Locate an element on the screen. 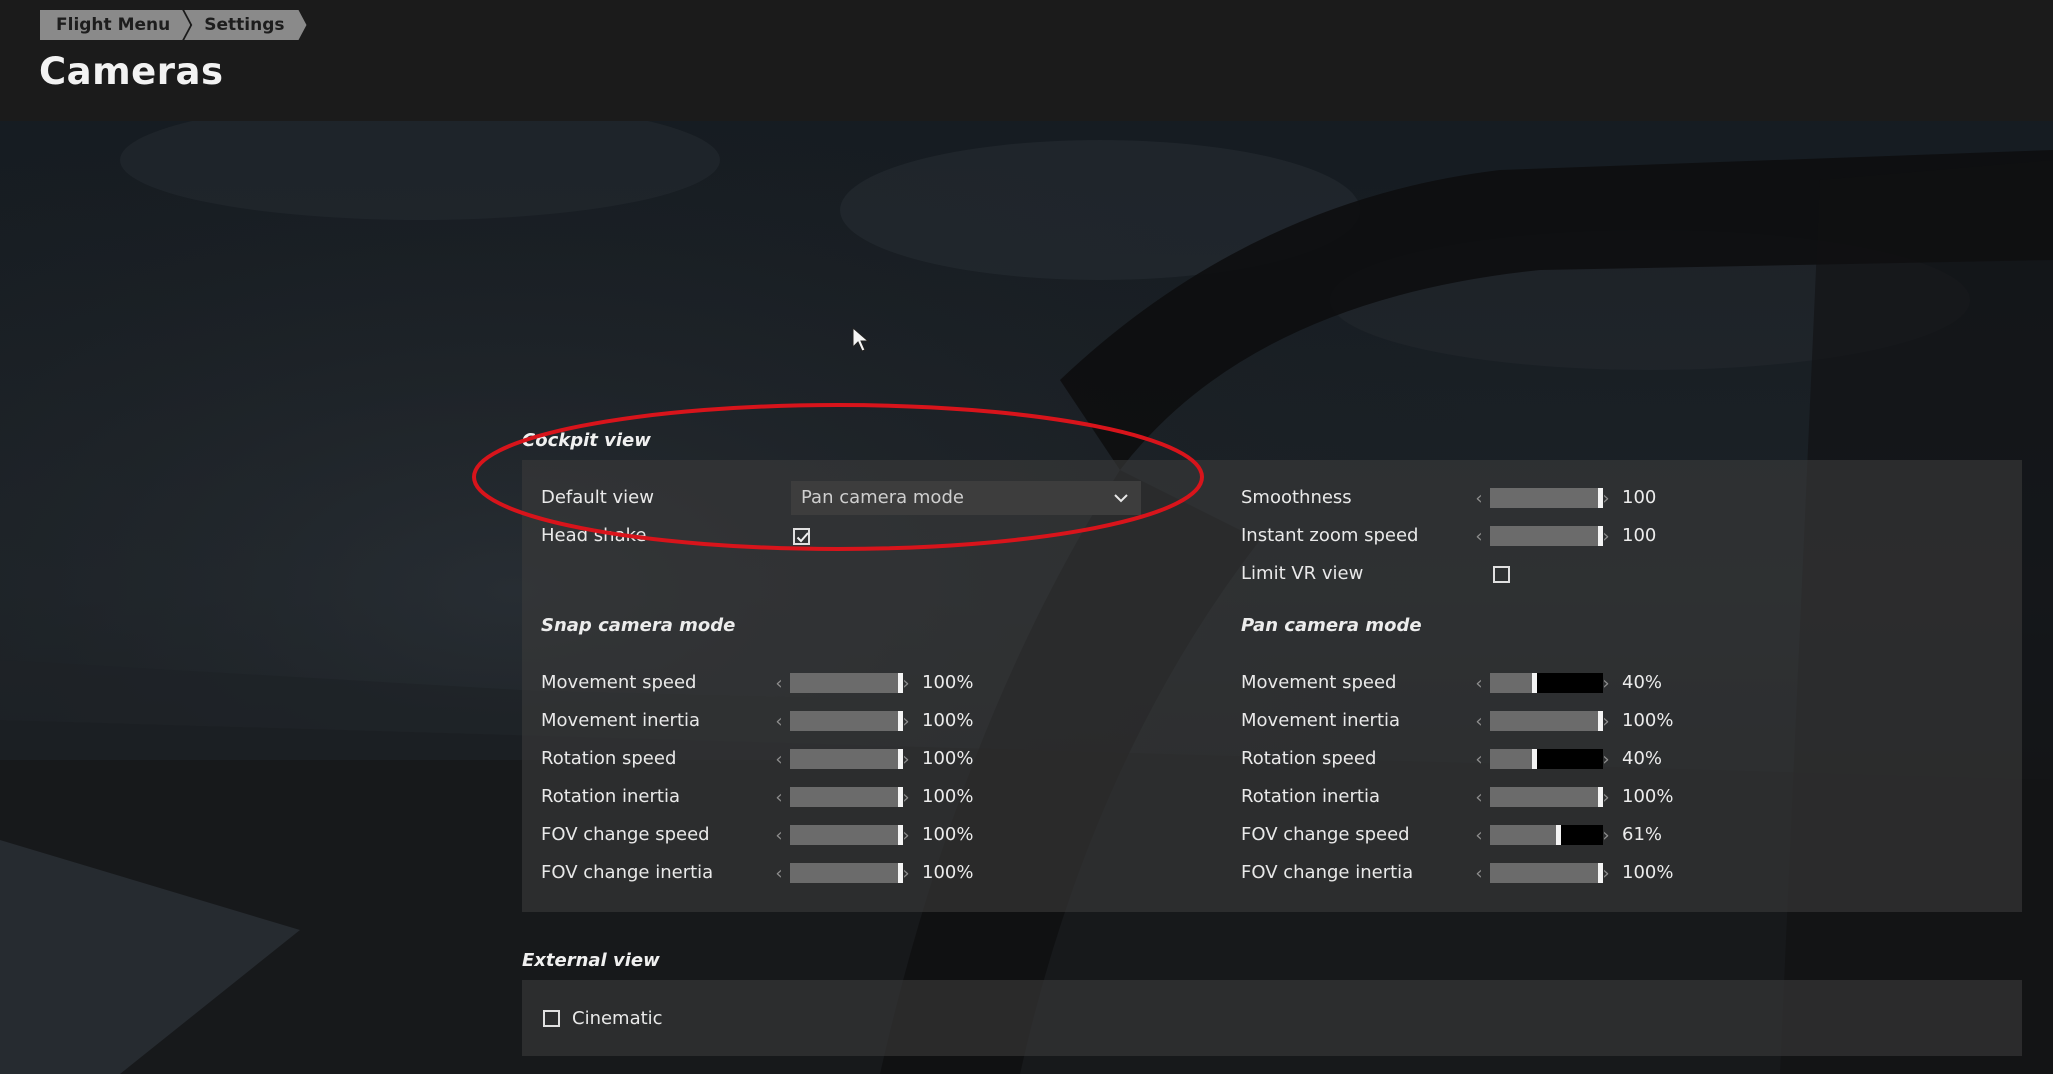  head-shake-label: Head shake is located at coordinates (594, 535).